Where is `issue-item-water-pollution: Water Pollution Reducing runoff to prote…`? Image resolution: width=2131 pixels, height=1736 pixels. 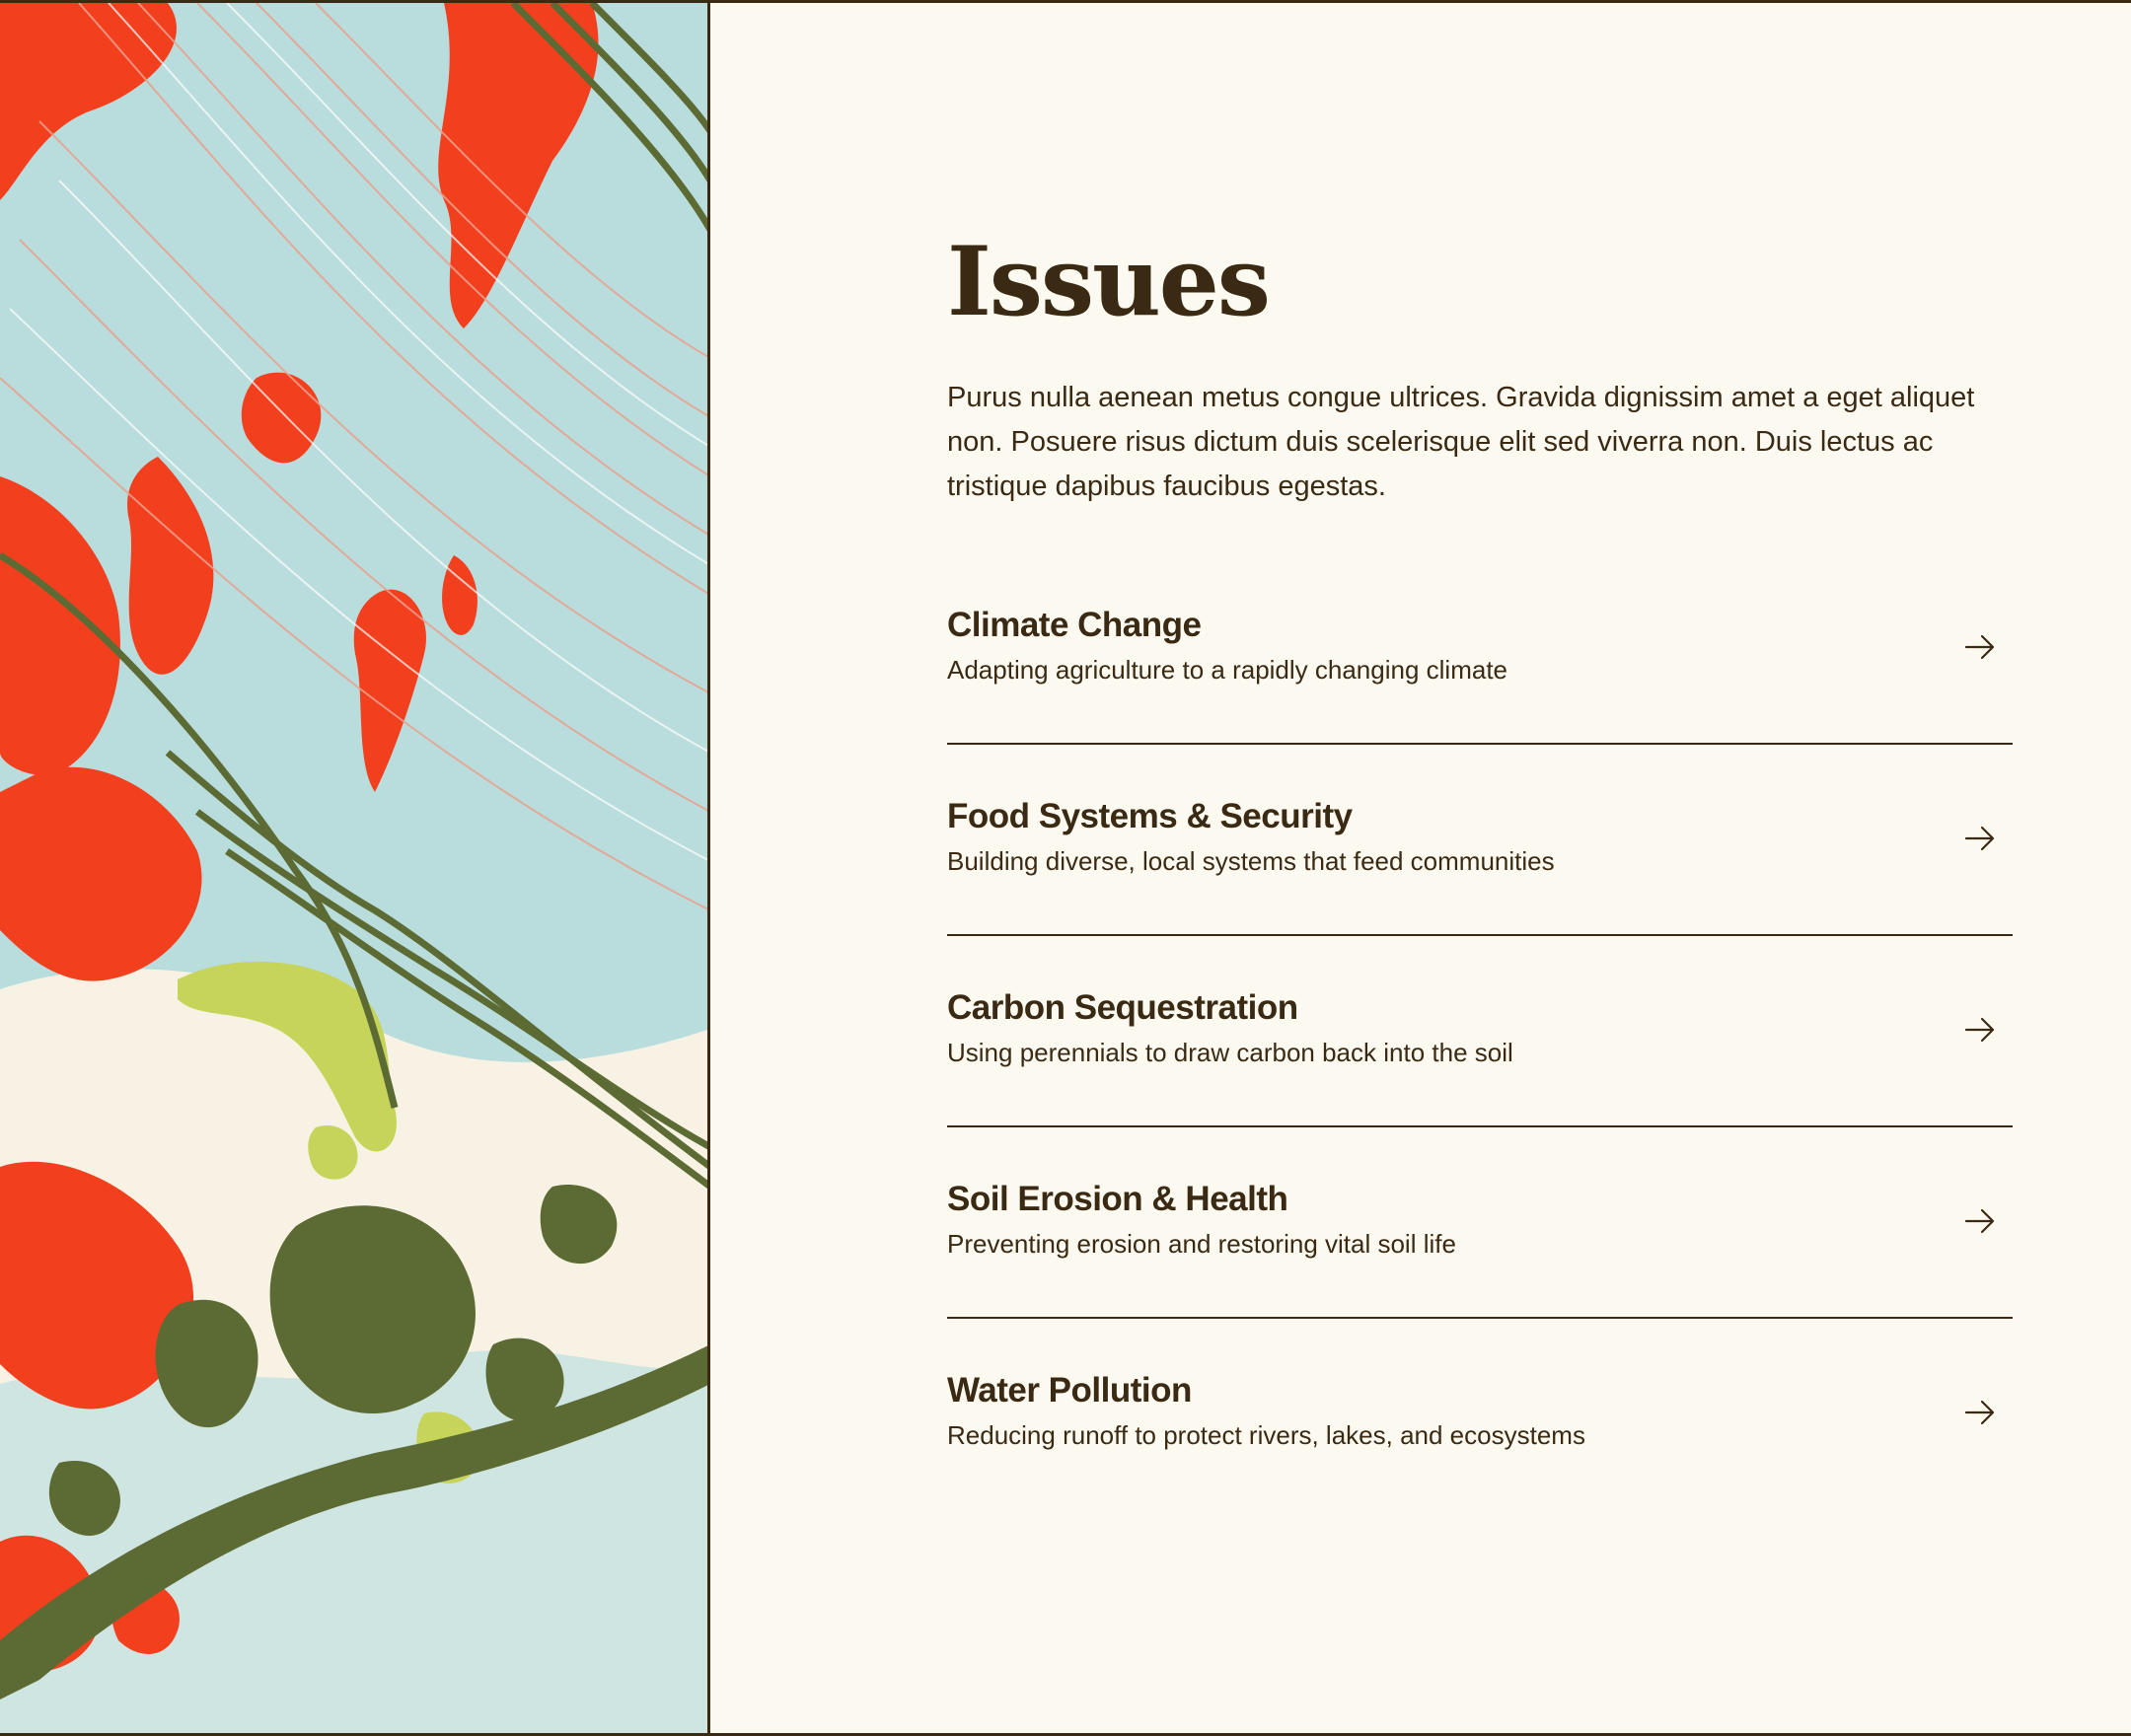
issue-item-water-pollution: Water Pollution Reducing runoff to prote… is located at coordinates (1480, 1414).